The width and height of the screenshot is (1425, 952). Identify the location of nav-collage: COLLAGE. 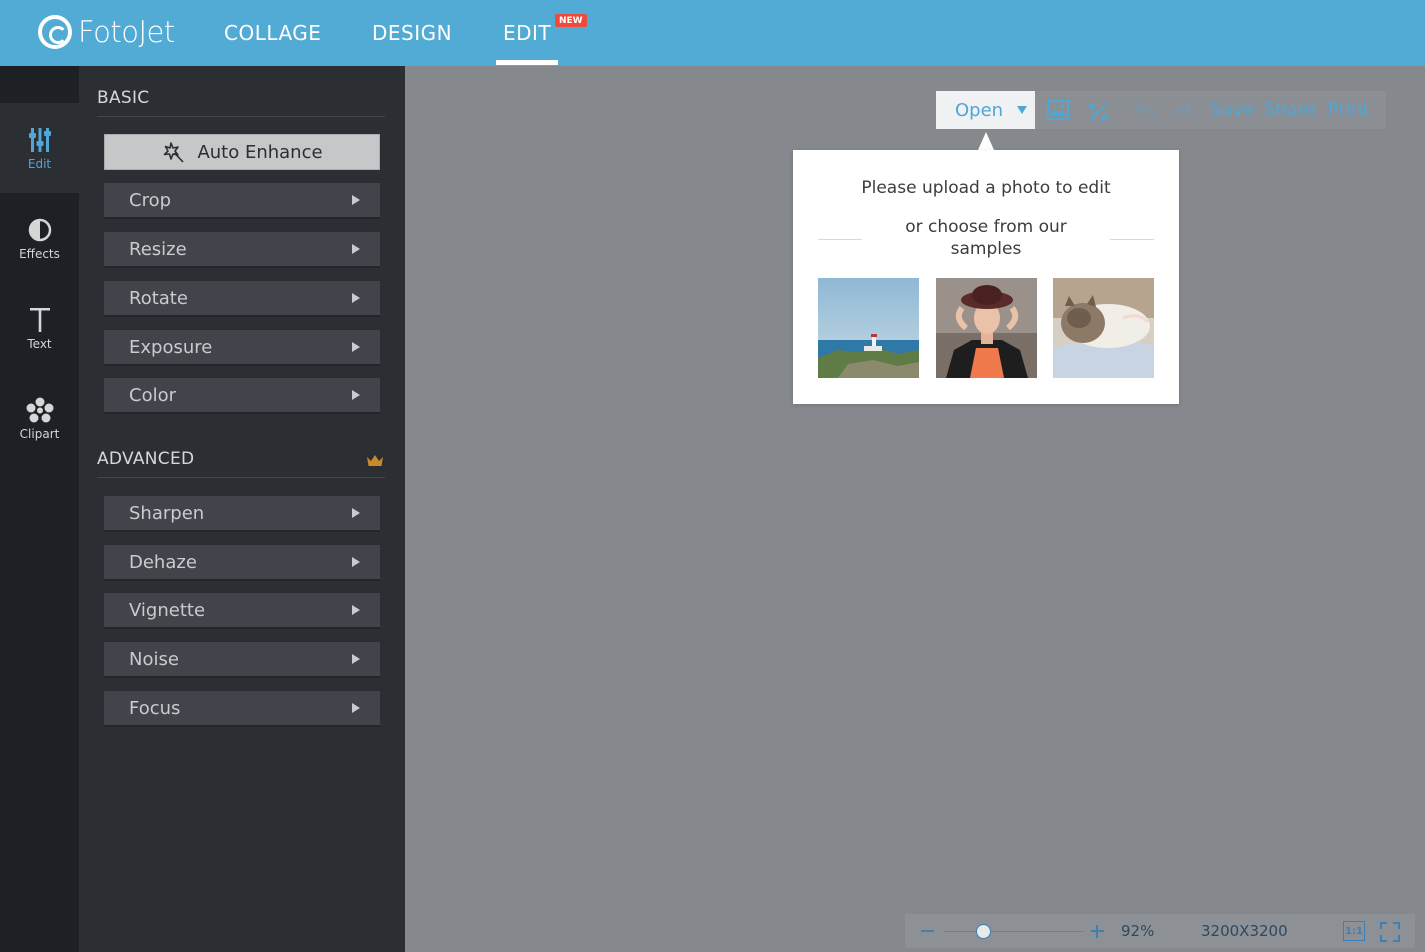
(272, 33).